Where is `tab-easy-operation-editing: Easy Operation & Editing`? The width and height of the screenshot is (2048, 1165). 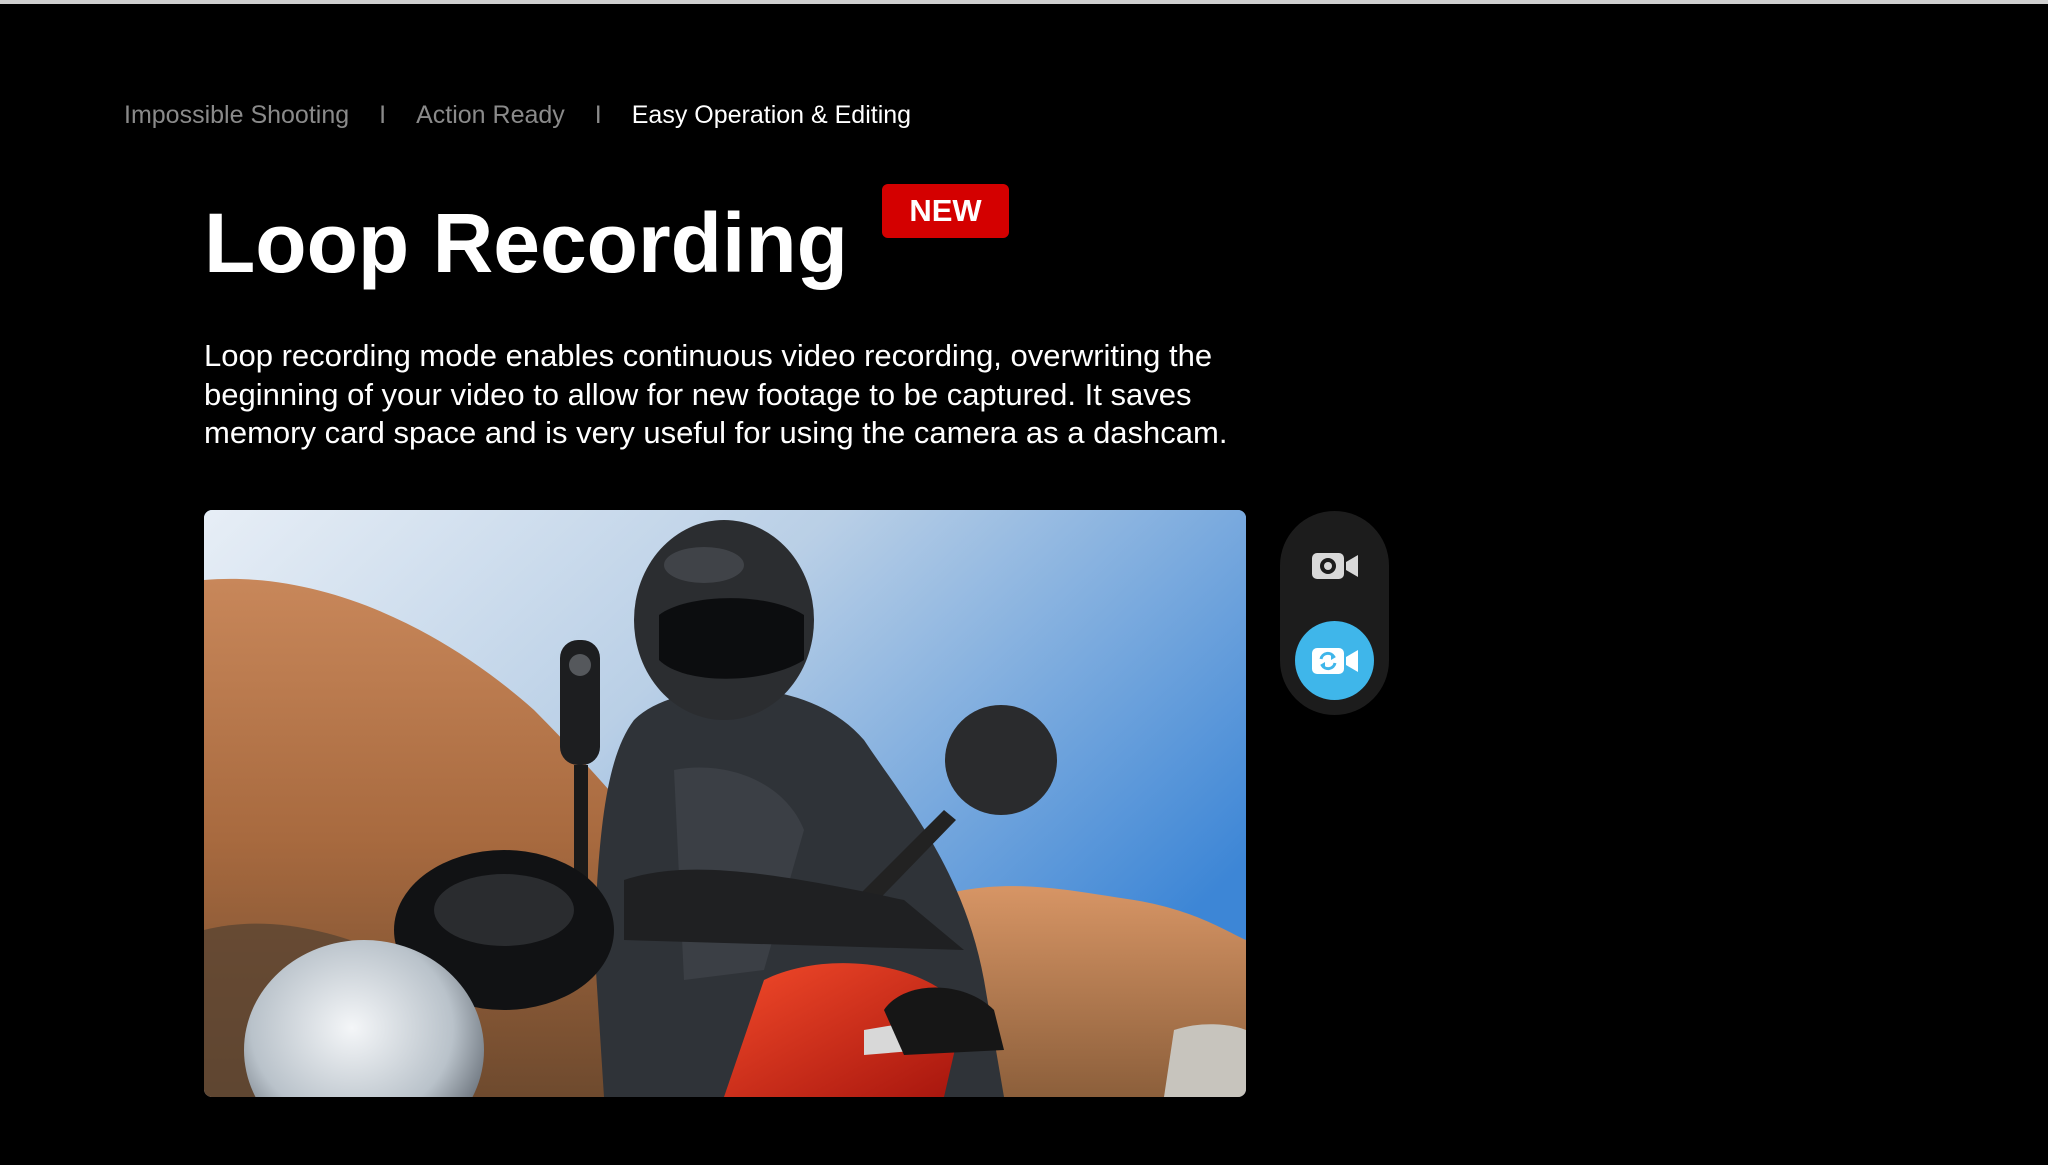 tab-easy-operation-editing: Easy Operation & Editing is located at coordinates (771, 115).